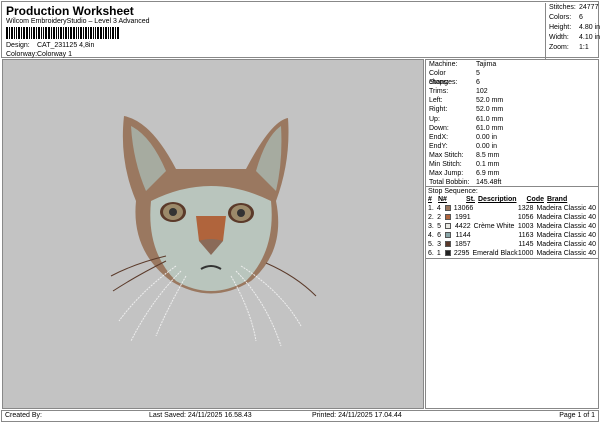 The width and height of the screenshot is (600, 424). What do you see at coordinates (512, 173) in the screenshot?
I see `info-row: Max Jump: 6.9 mm` at bounding box center [512, 173].